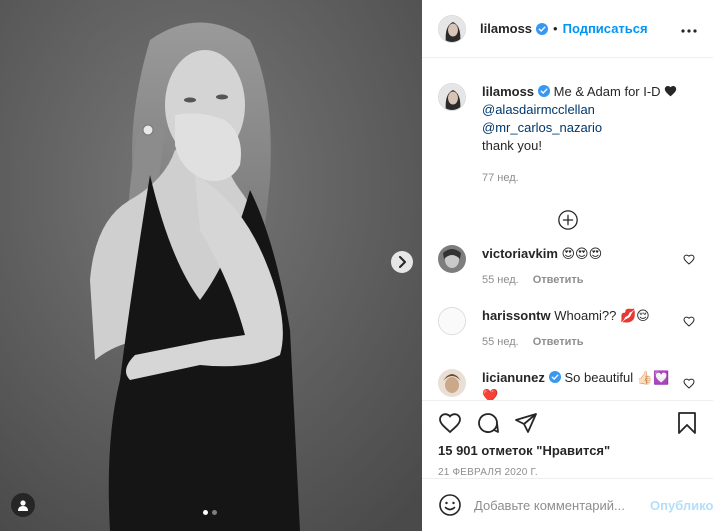 This screenshot has height=531, width=713. I want to click on comment-body: licianunez So beautiful 👍🏻💟❤️, so click(582, 384).